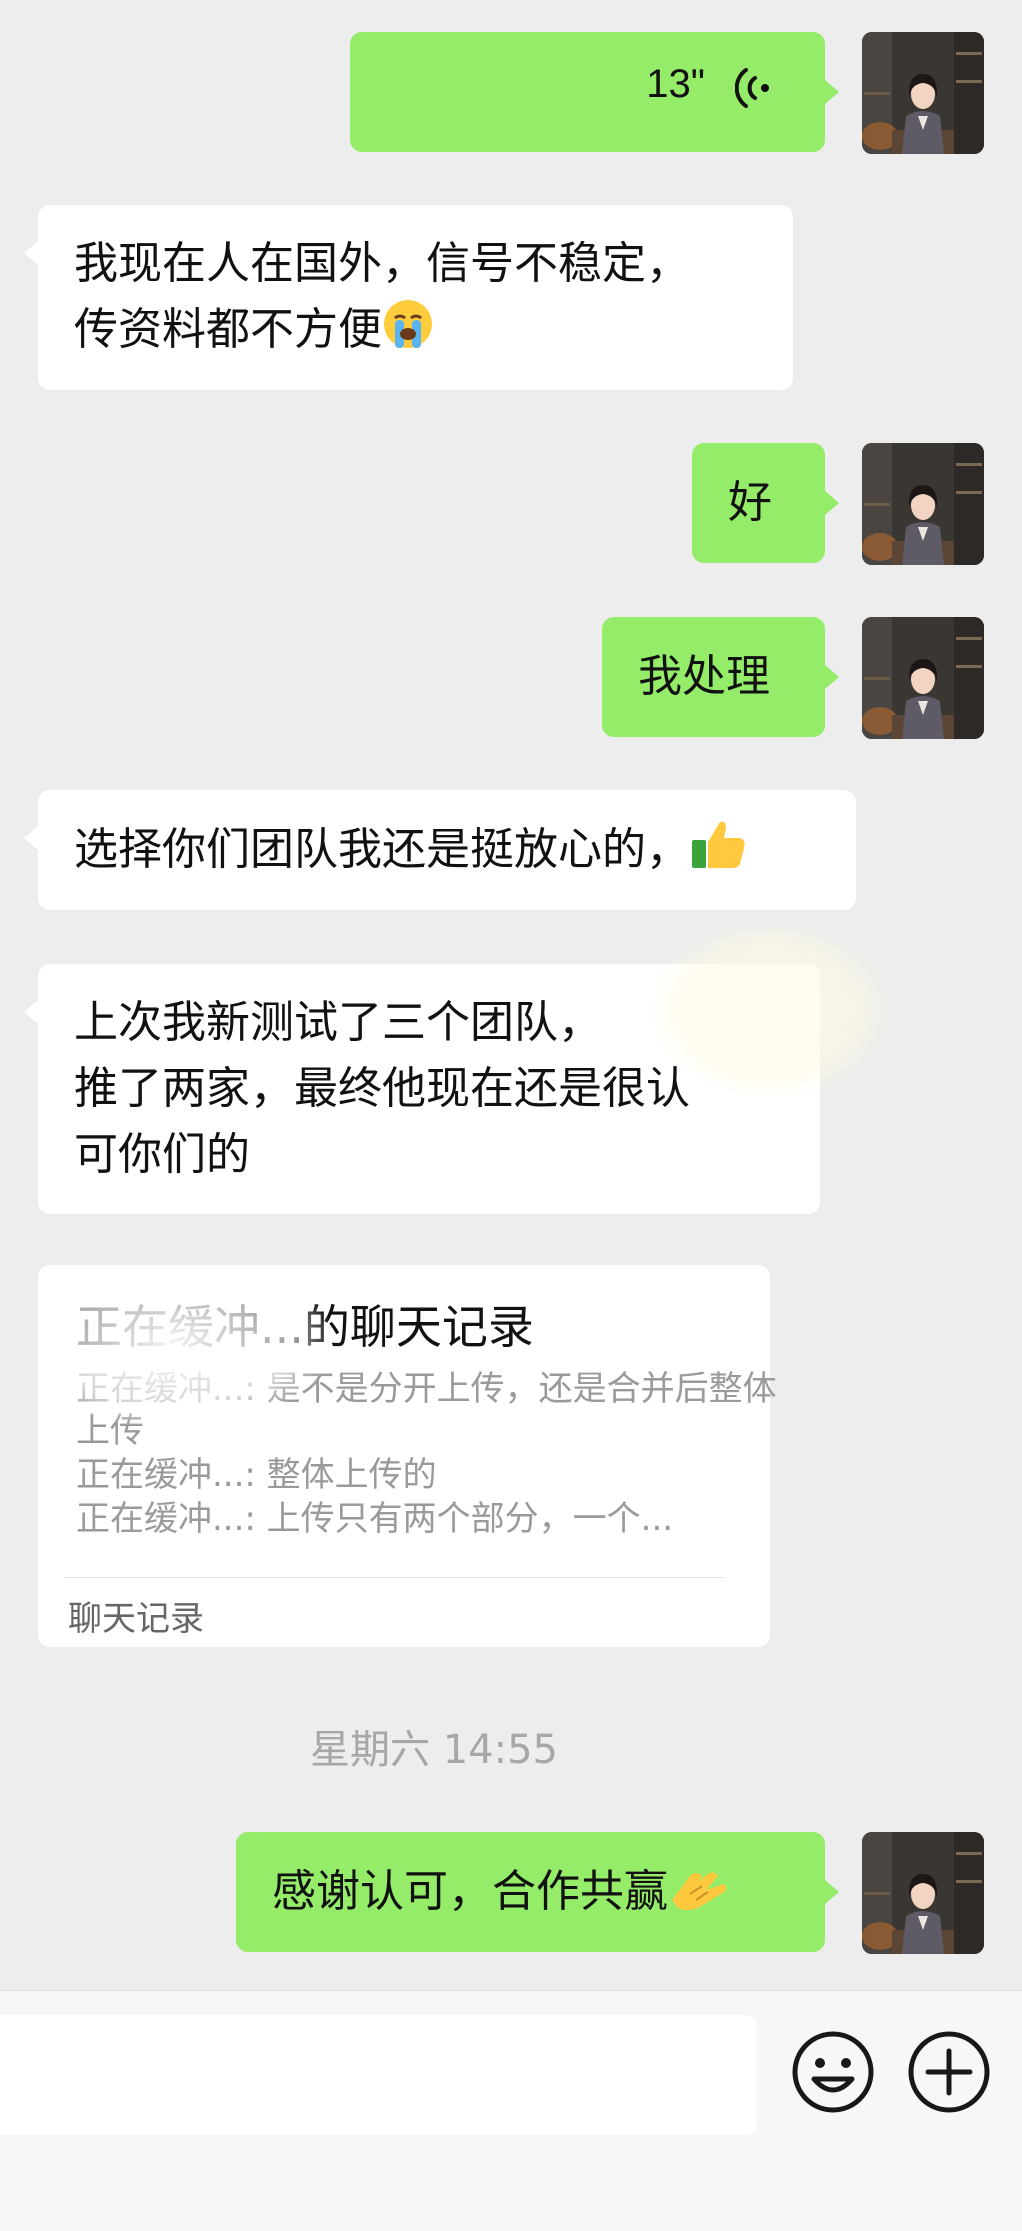 The width and height of the screenshot is (1022, 2231). I want to click on message-line: 我现在人在国外，信号不稳定，, so click(382, 263).